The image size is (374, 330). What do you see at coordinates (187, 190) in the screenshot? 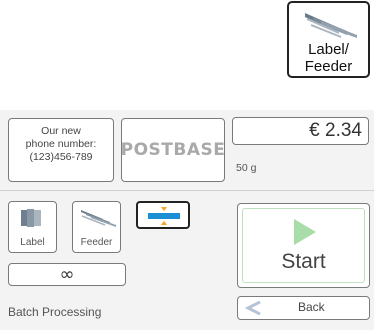
I see `panel-divider` at bounding box center [187, 190].